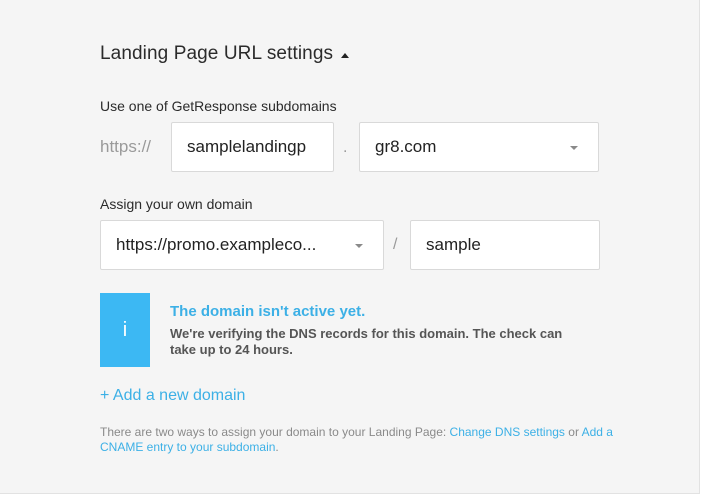 Image resolution: width=701 pixels, height=496 pixels. What do you see at coordinates (573, 432) in the screenshot?
I see `note-text-middle: or` at bounding box center [573, 432].